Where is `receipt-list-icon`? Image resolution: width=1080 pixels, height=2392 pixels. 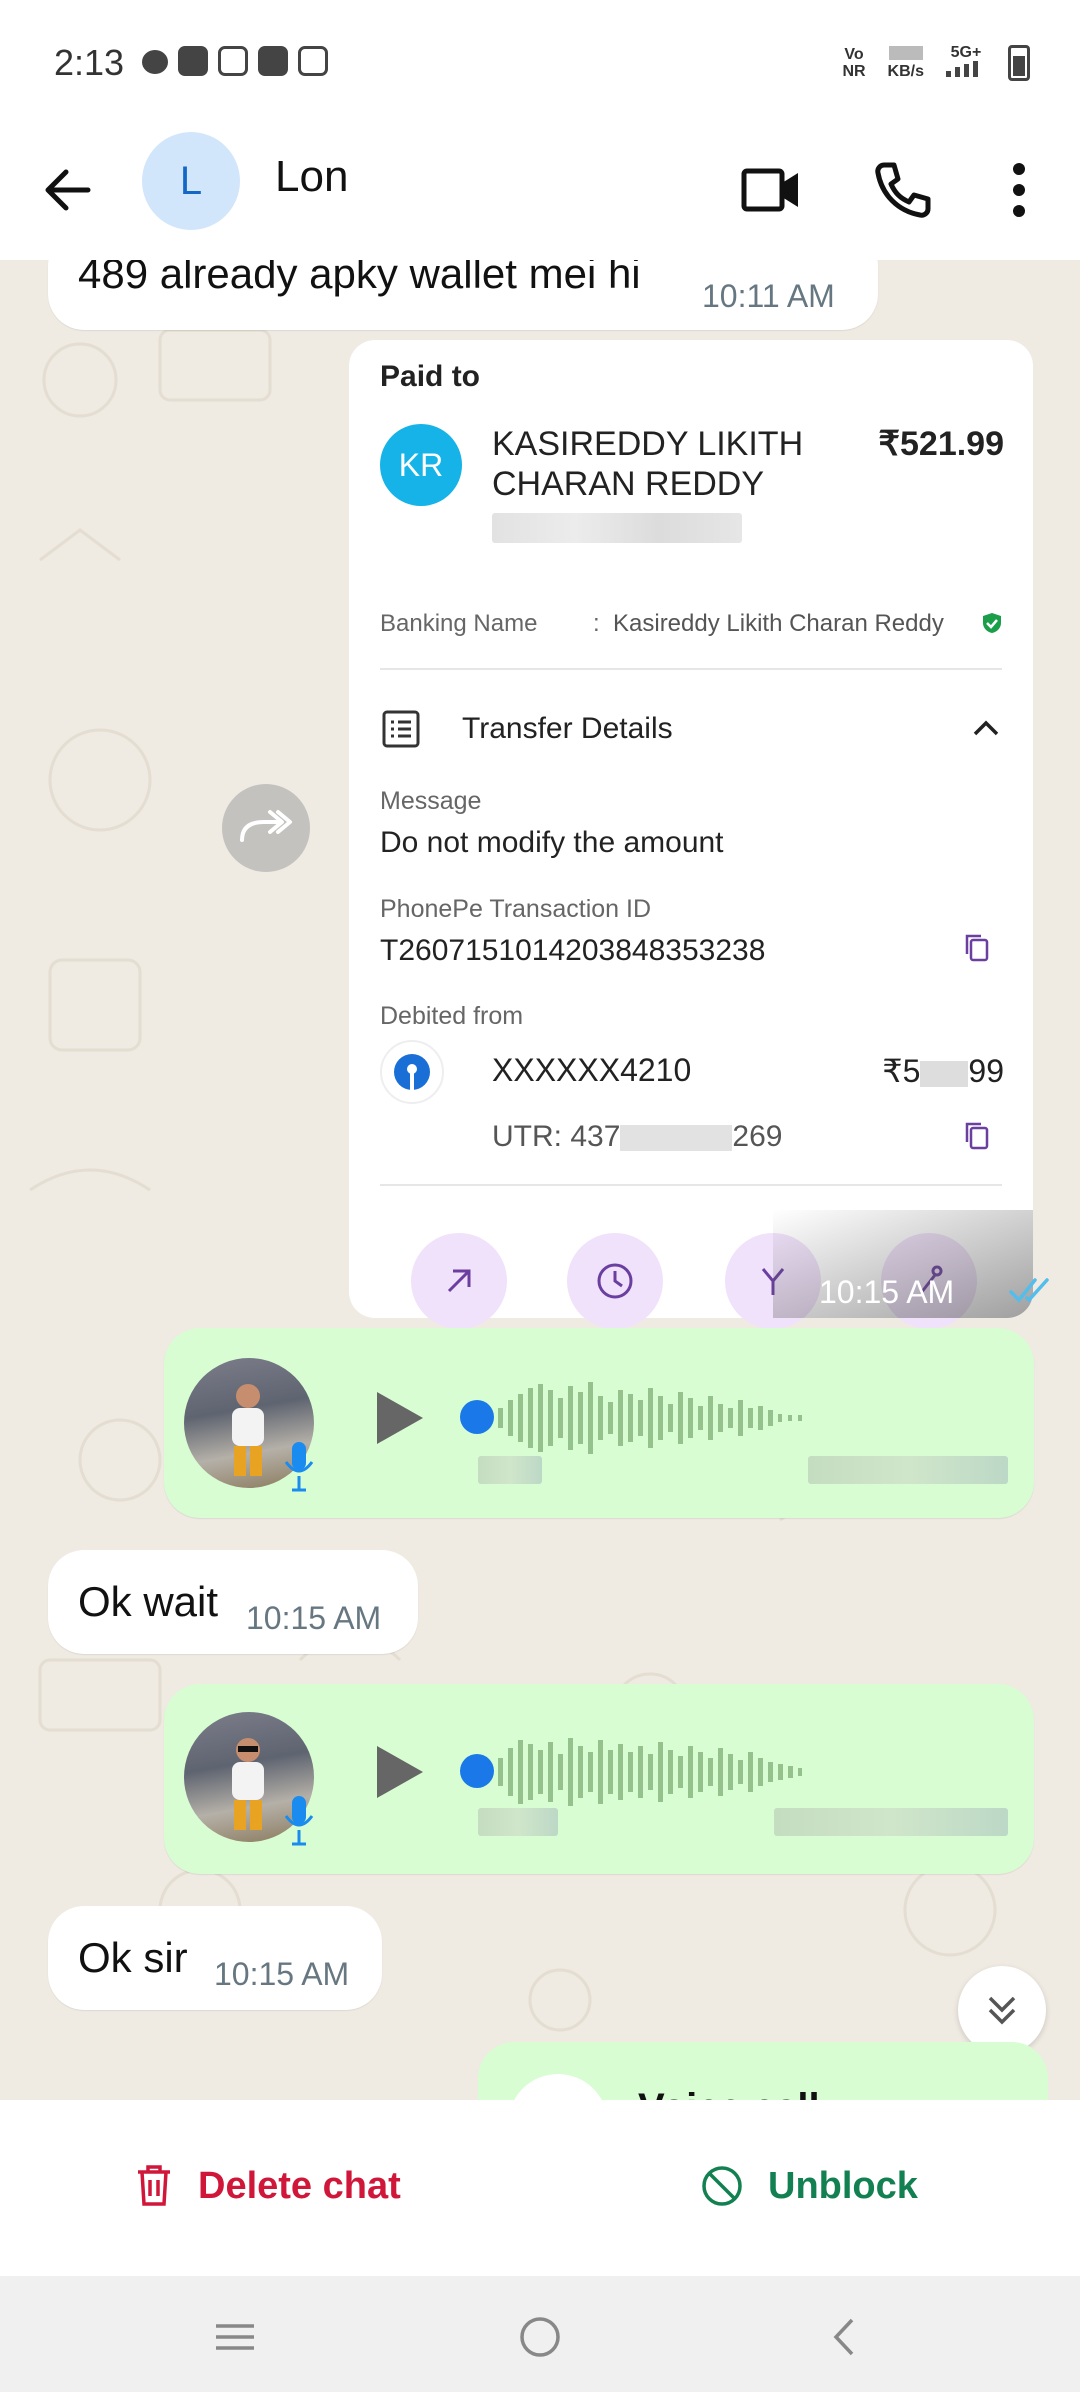 receipt-list-icon is located at coordinates (401, 729).